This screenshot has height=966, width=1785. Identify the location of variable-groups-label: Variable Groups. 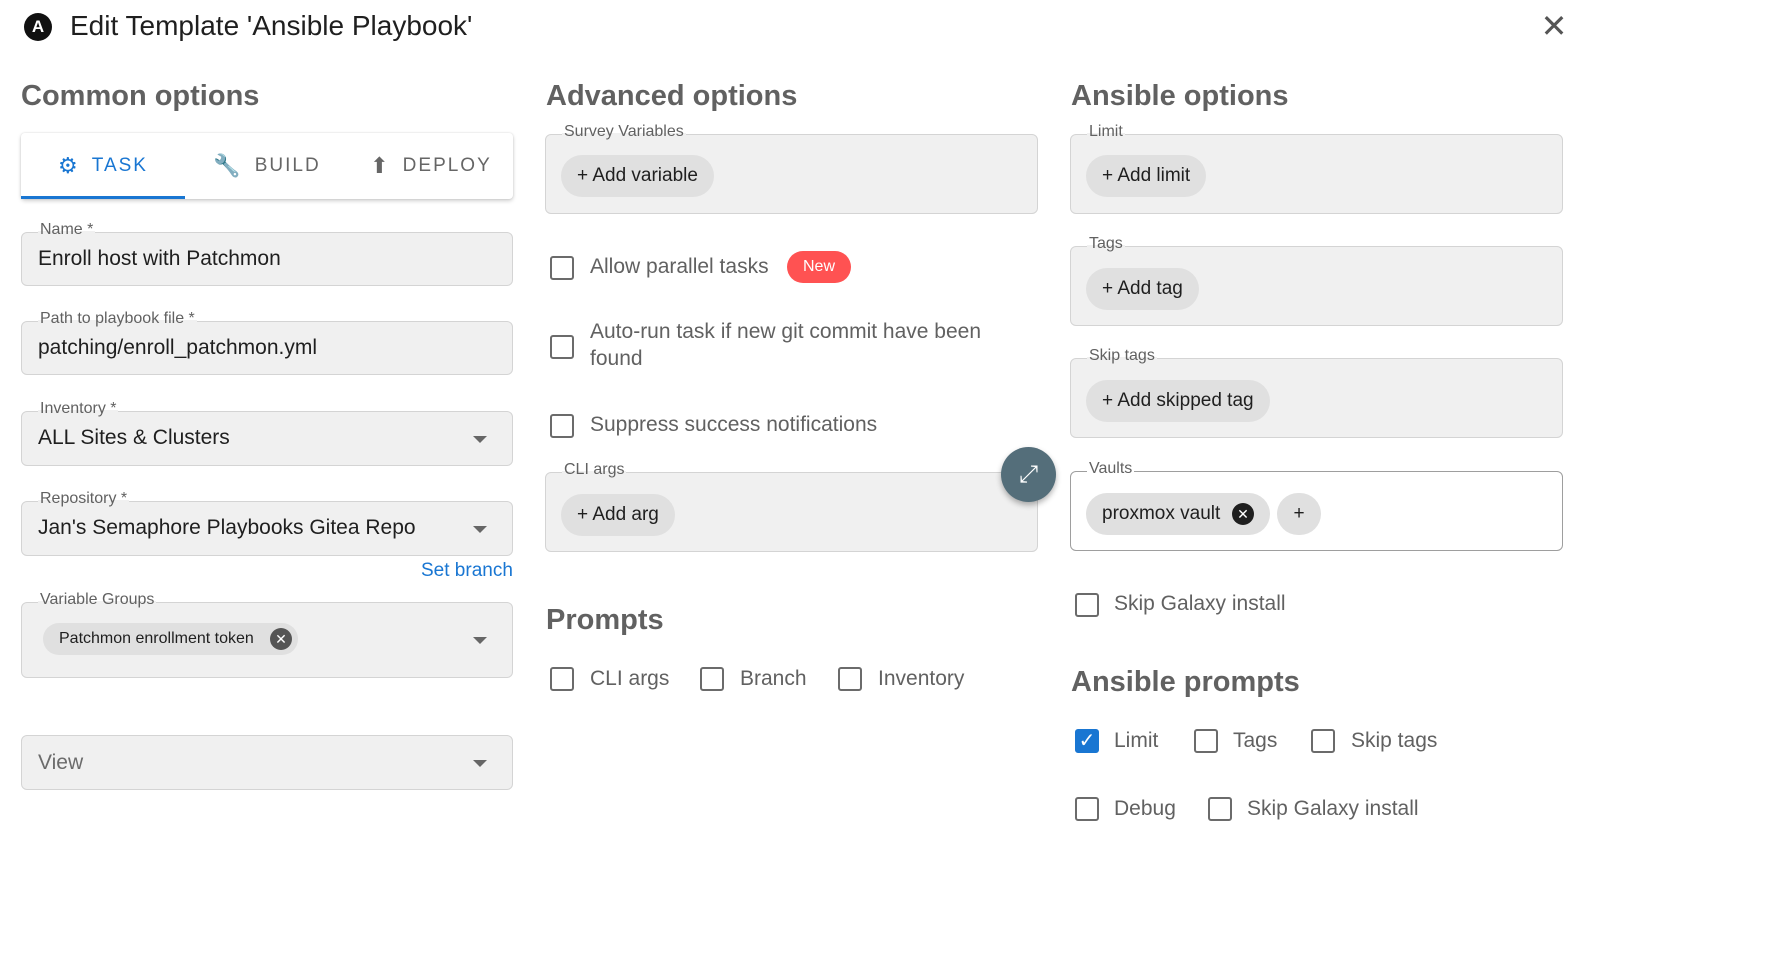
(97, 600).